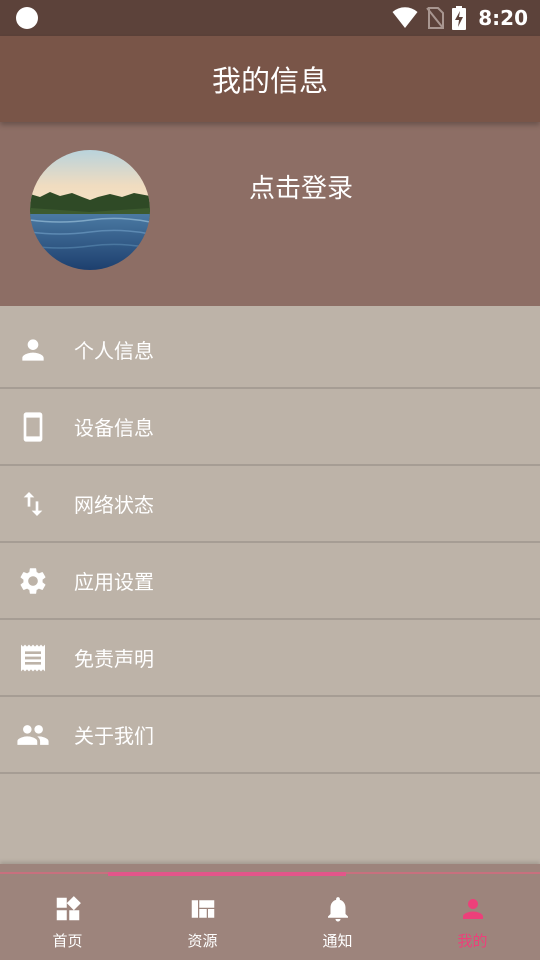 The image size is (540, 960). What do you see at coordinates (503, 18) in the screenshot?
I see `status-time: 8:20` at bounding box center [503, 18].